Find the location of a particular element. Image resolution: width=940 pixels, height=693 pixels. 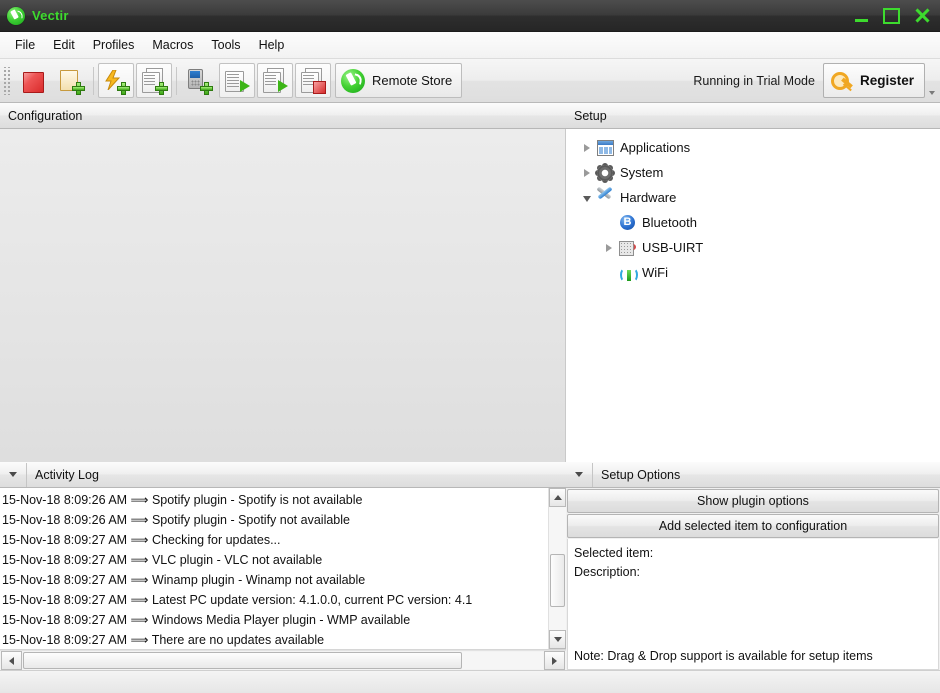

tree-item-label: USB-UIRT is located at coordinates (673, 247).